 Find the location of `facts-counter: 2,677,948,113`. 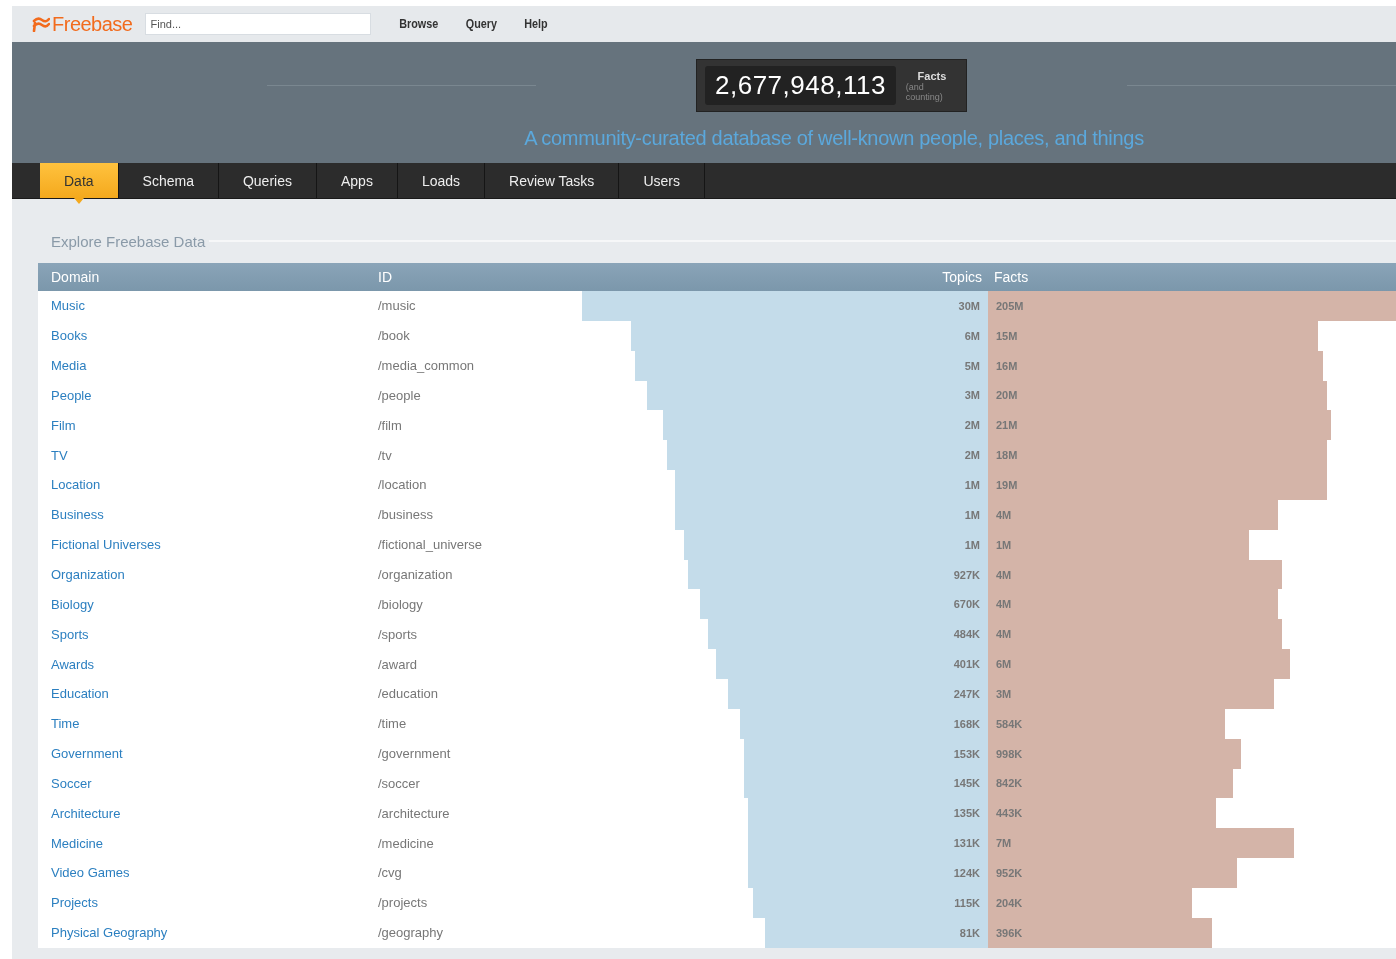

facts-counter: 2,677,948,113 is located at coordinates (800, 85).